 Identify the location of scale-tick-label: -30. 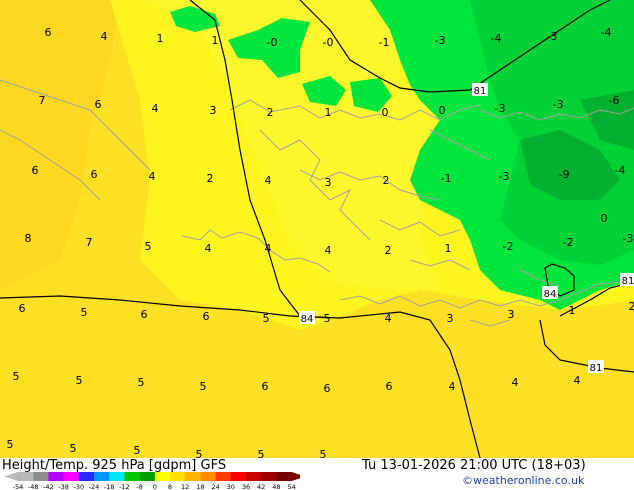
(78, 486).